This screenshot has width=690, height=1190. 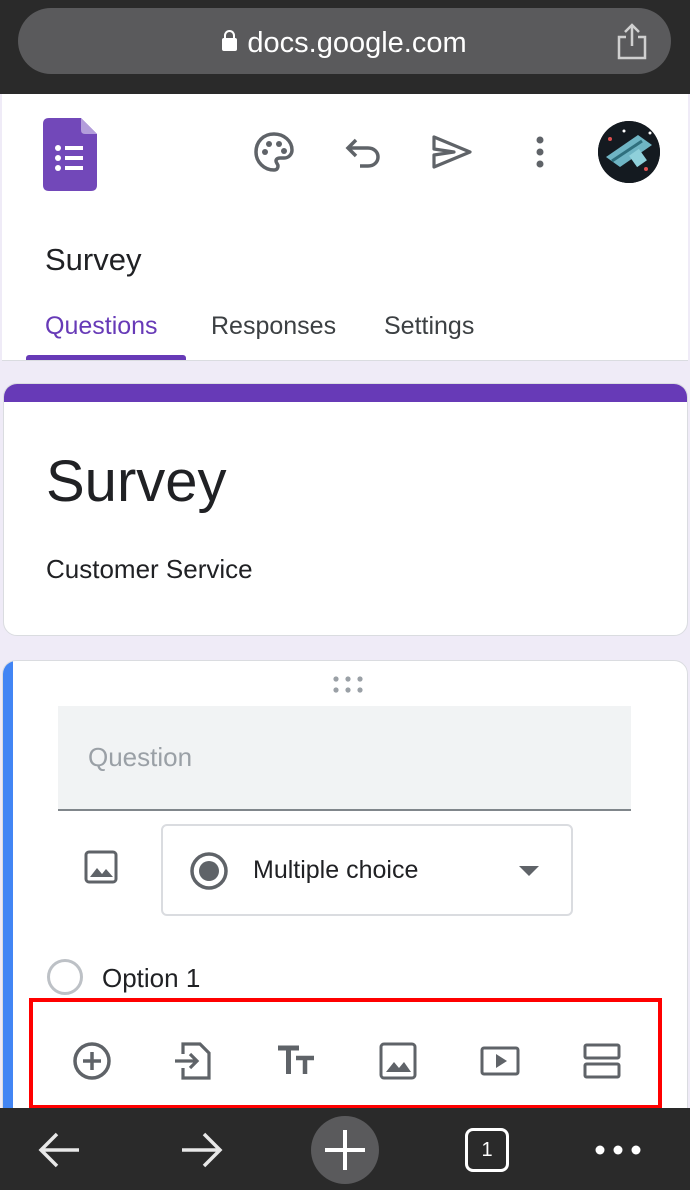 I want to click on address-bar: docs.google.com, so click(x=344, y=41).